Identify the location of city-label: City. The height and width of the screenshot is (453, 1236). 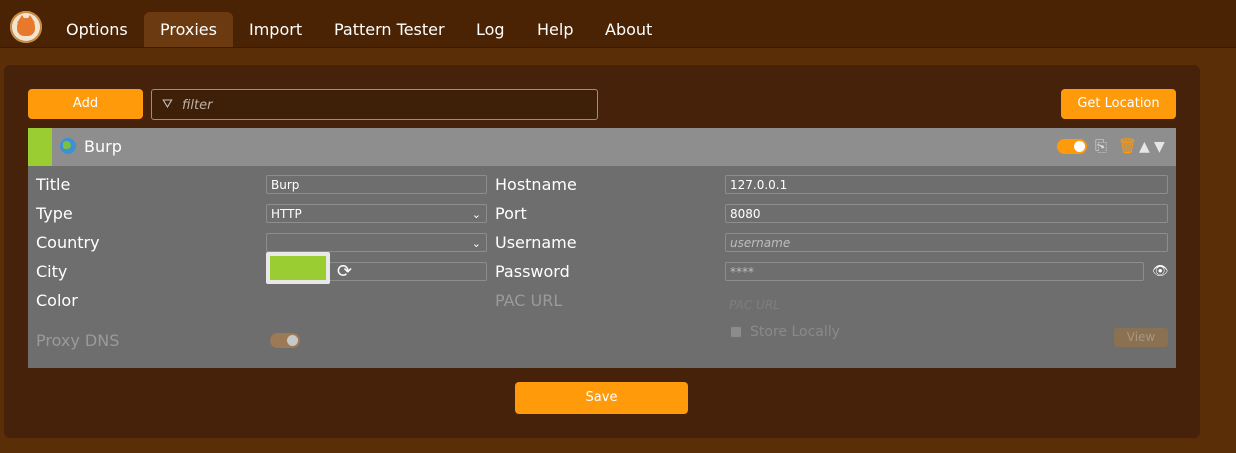
(52, 271).